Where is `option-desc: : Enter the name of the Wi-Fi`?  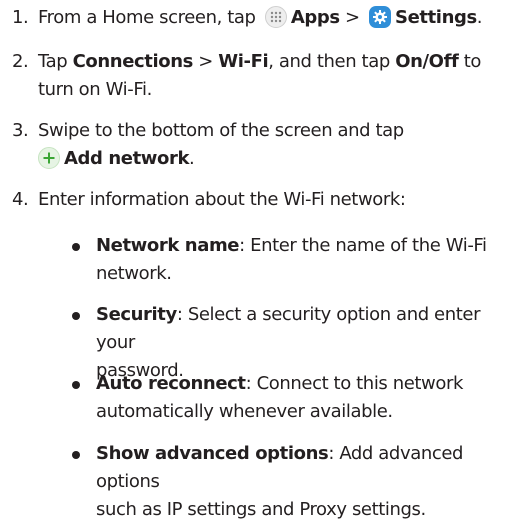 option-desc: : Enter the name of the Wi-Fi is located at coordinates (363, 245).